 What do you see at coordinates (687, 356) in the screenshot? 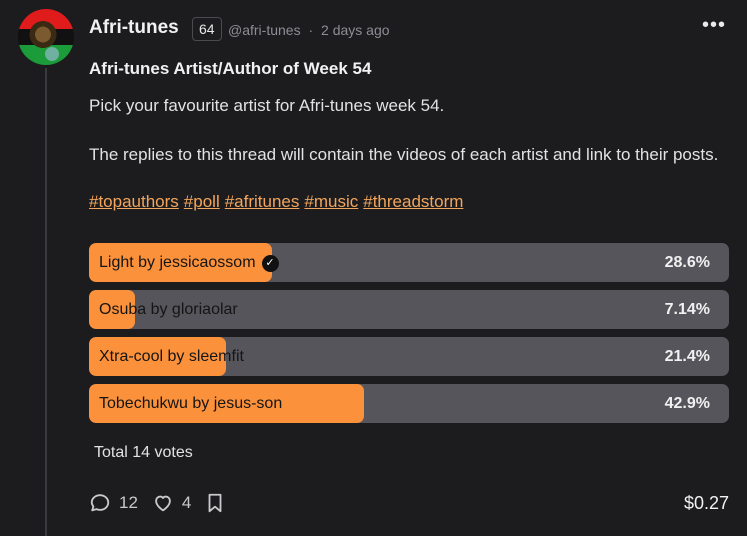
I see `poll-option-percent: 21.4%` at bounding box center [687, 356].